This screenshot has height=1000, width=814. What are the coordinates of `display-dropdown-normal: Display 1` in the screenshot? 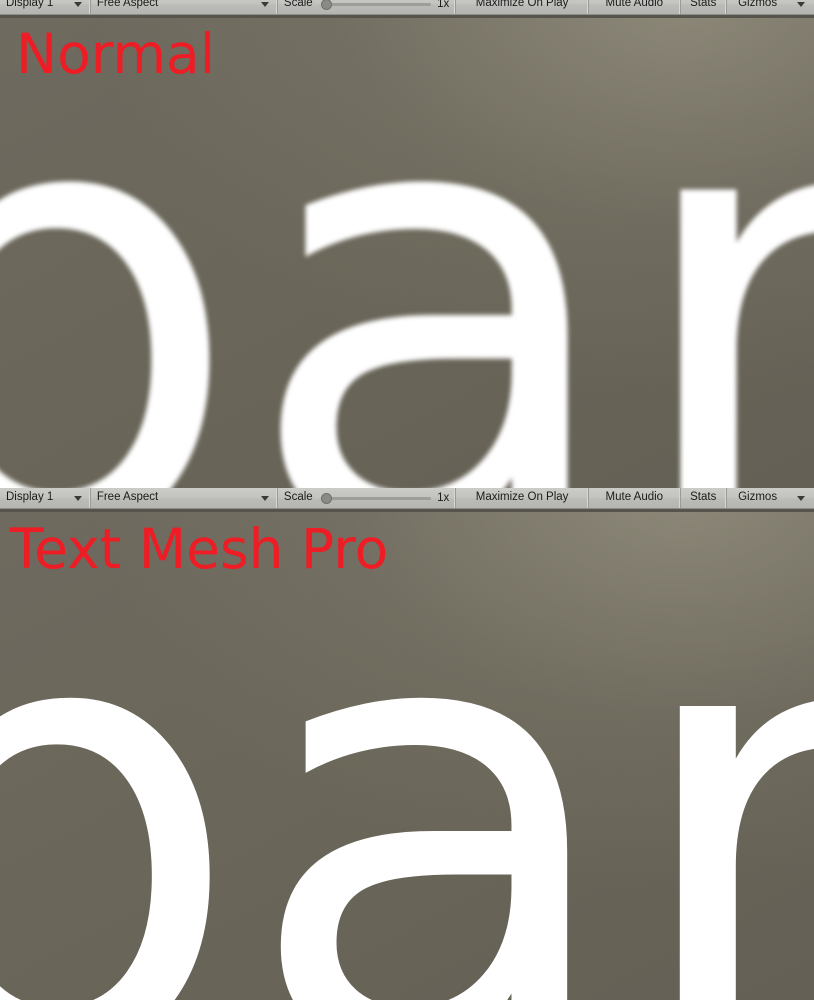 It's located at (45, 7).